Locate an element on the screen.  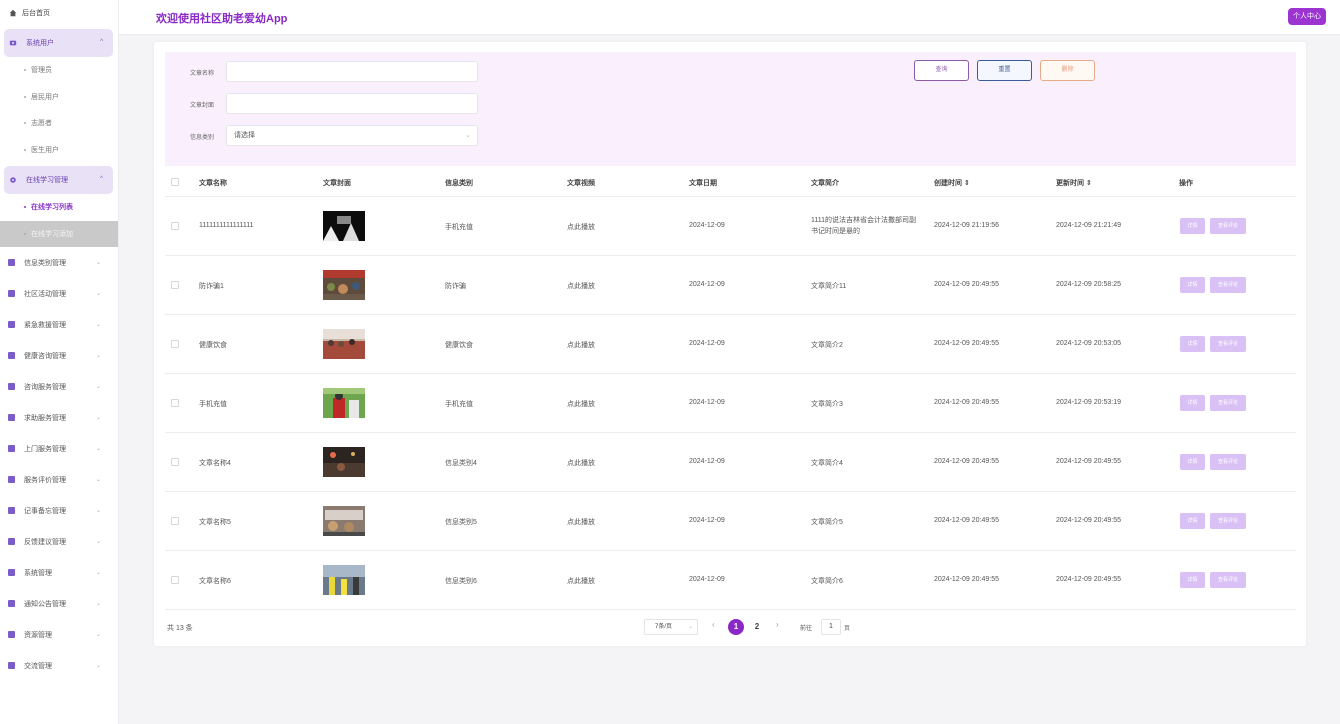
personal-center-button: 个人中心 is located at coordinates (1307, 16).